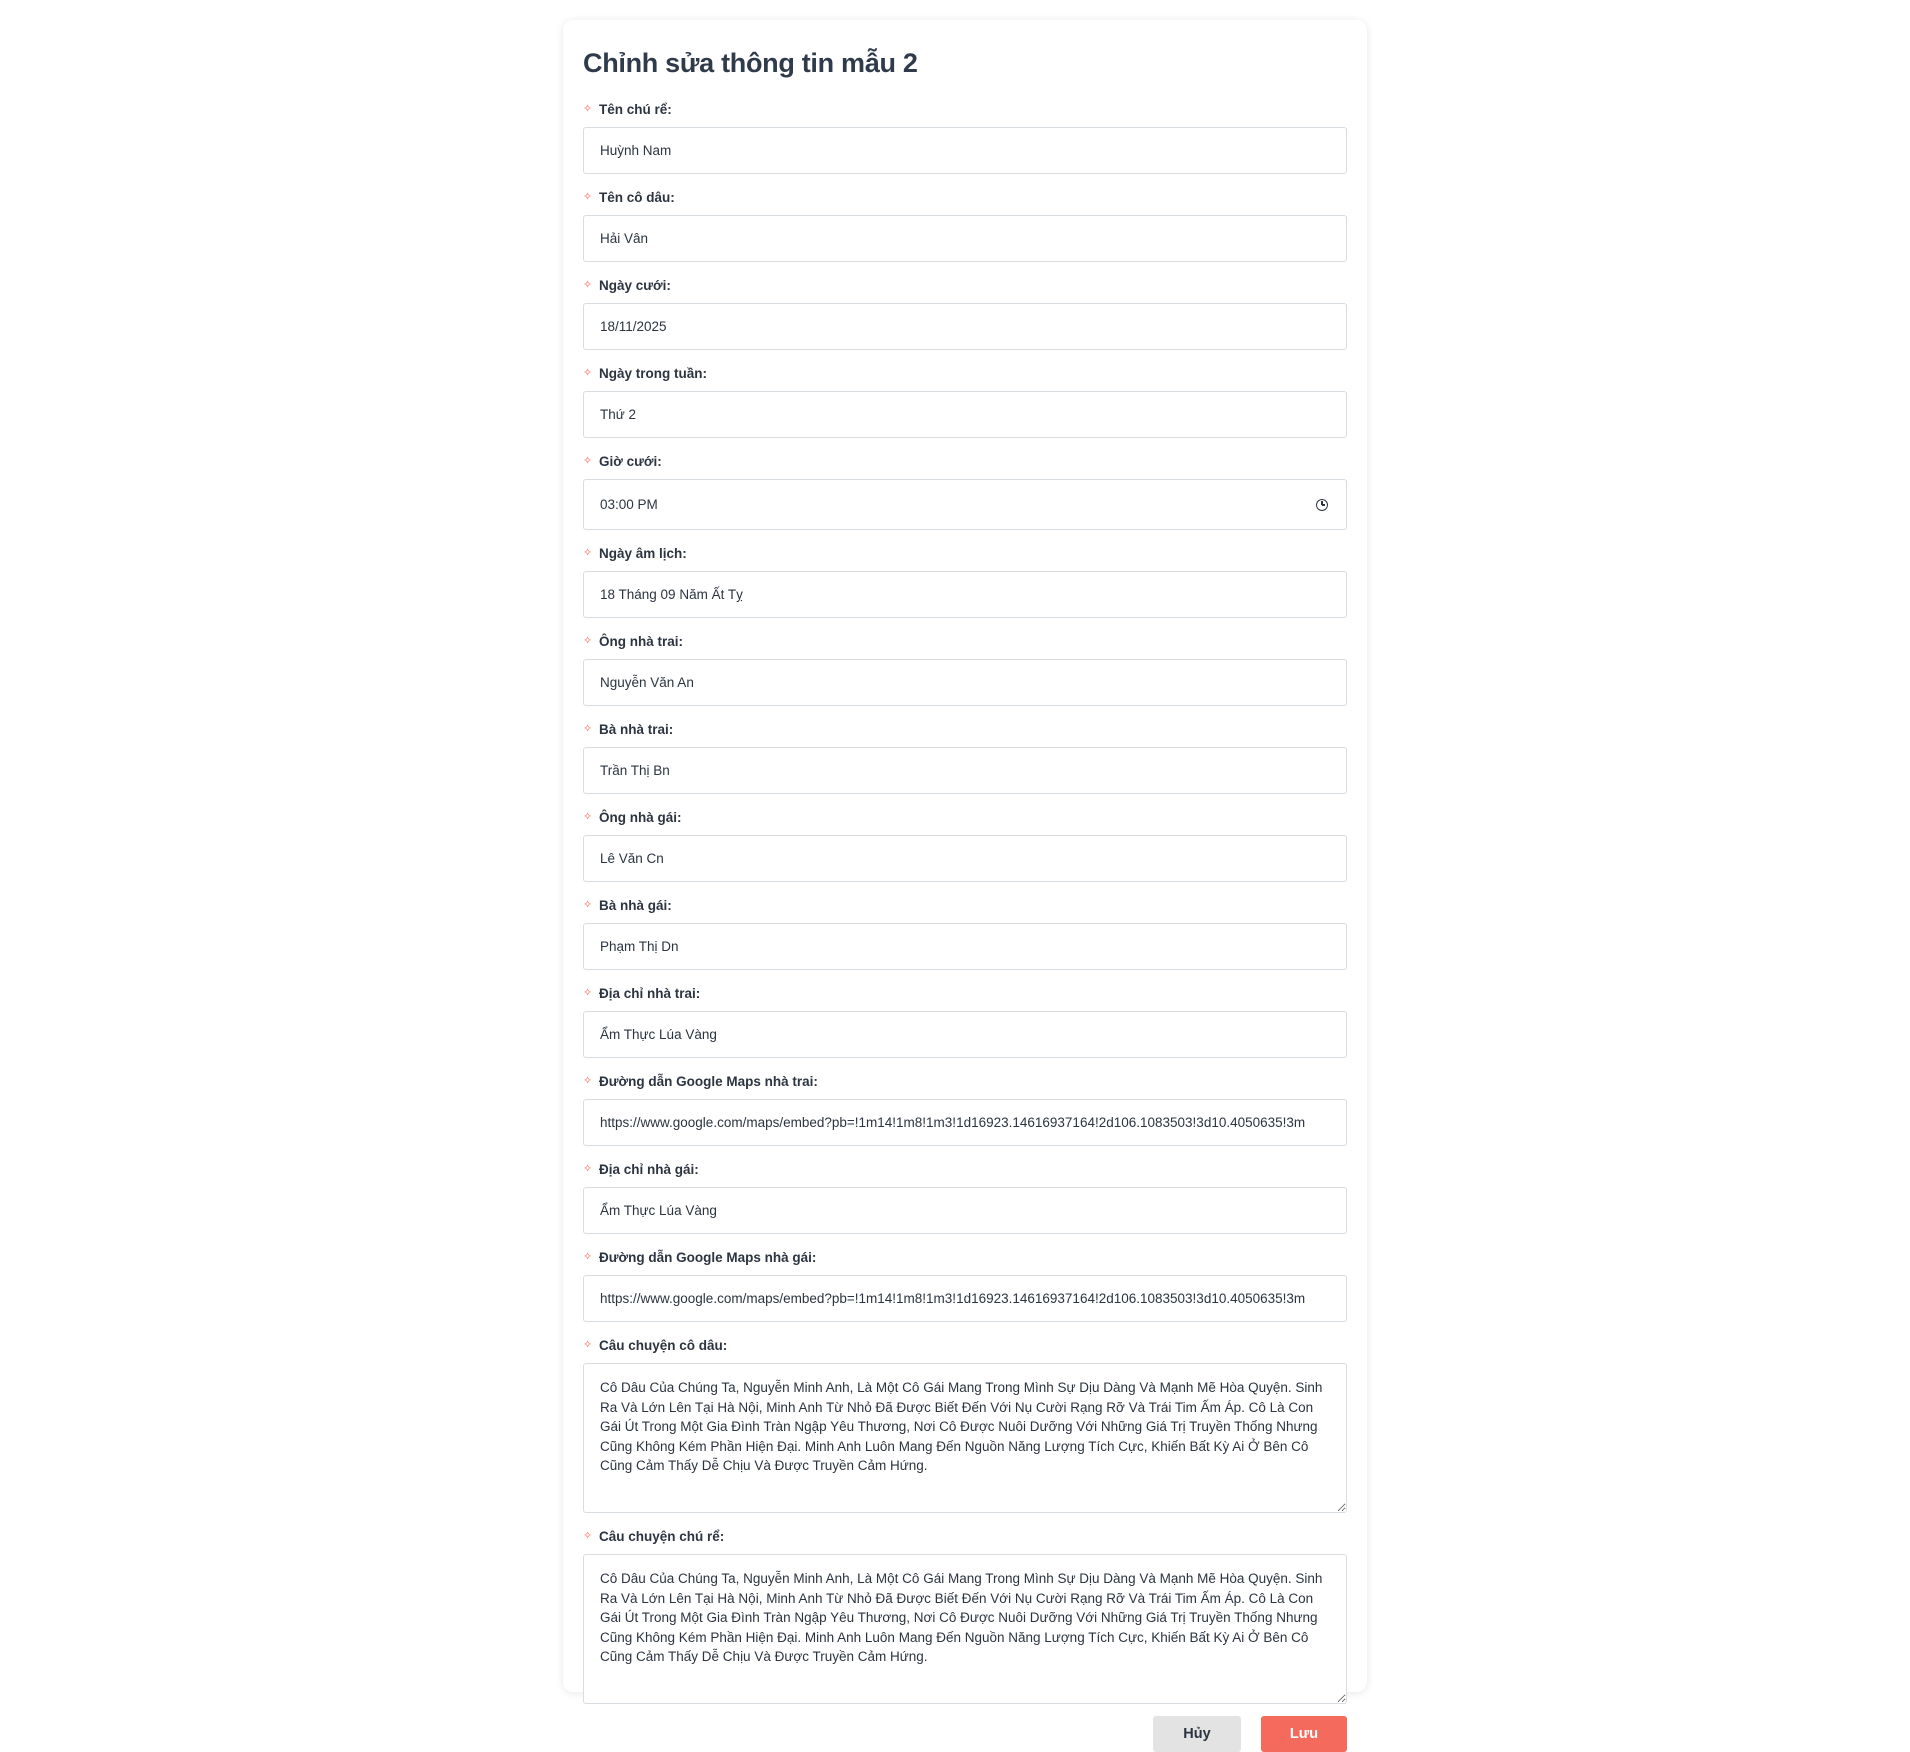 This screenshot has width=1910, height=1752. I want to click on field-groom-name: ✧ Tên chú rể: Huỳnh Nam, so click(965, 136).